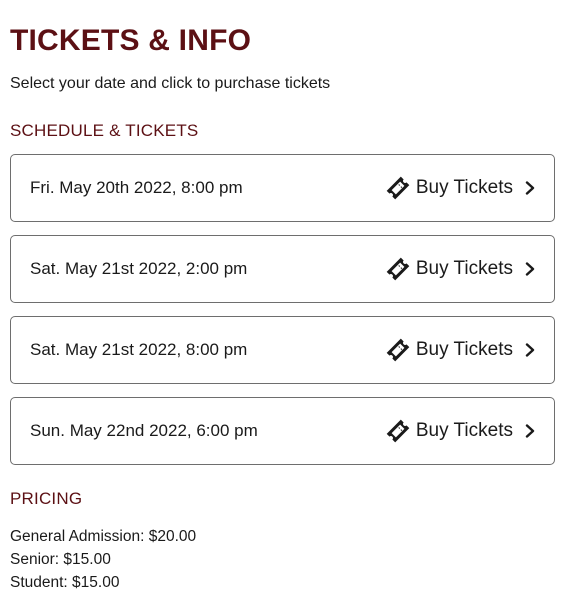 The width and height of the screenshot is (575, 600). What do you see at coordinates (136, 187) in the screenshot?
I see `ticket-date: Fri. May 20th 2022, 8:00 pm` at bounding box center [136, 187].